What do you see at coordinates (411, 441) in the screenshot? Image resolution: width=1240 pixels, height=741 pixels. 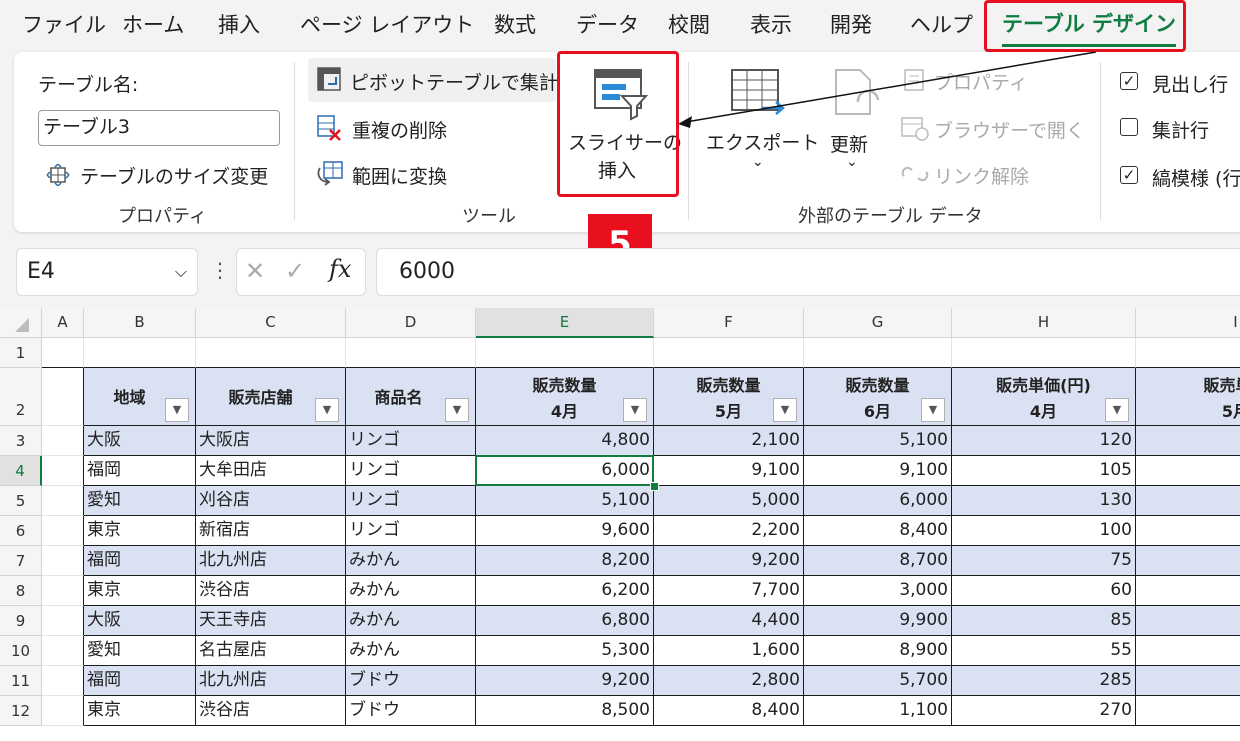 I see `text-cell: リンゴ` at bounding box center [411, 441].